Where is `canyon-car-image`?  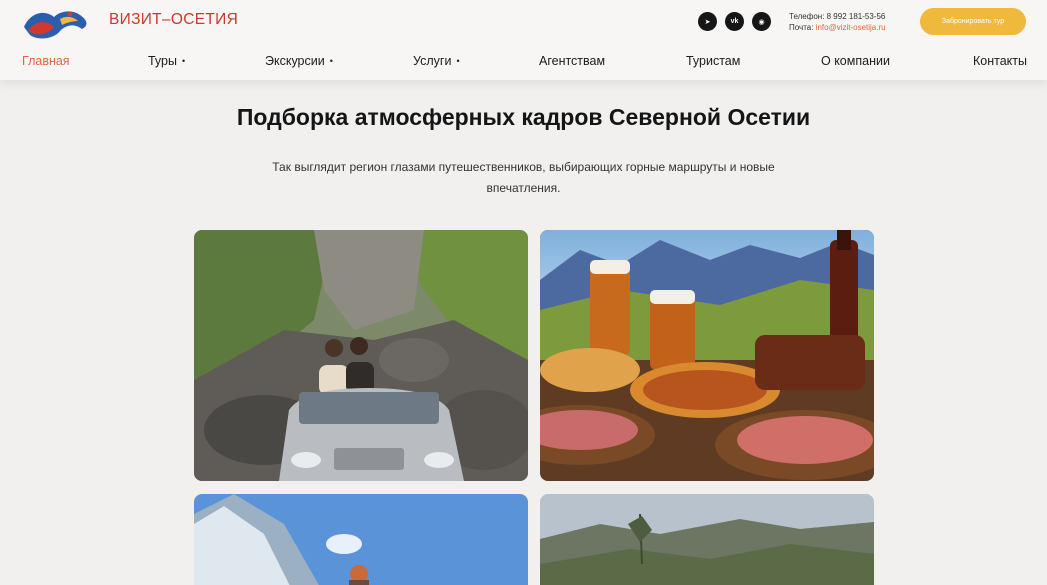 canyon-car-image is located at coordinates (361, 355).